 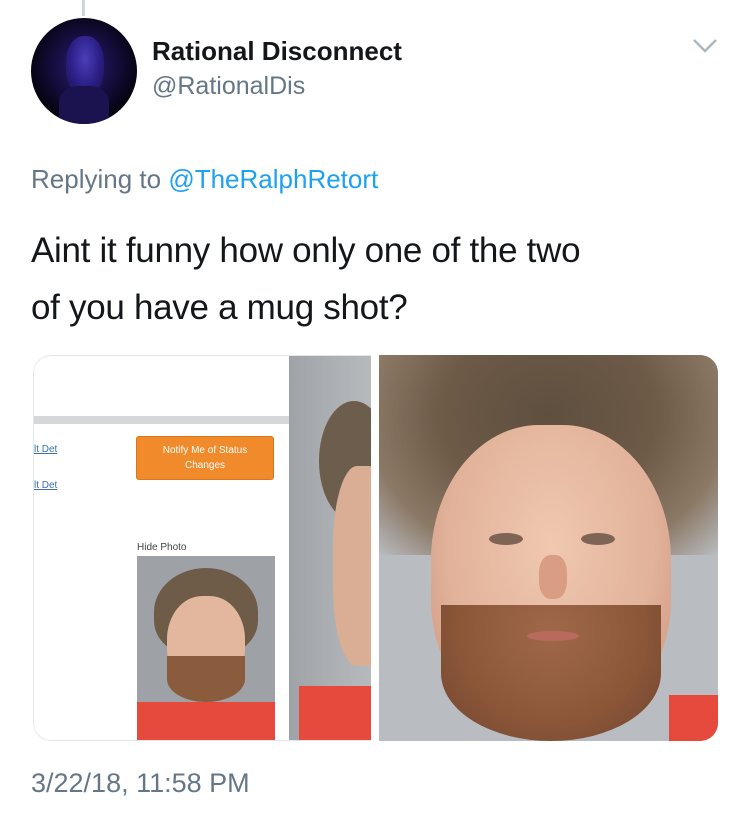 I want to click on strip-shirt, so click(x=335, y=713).